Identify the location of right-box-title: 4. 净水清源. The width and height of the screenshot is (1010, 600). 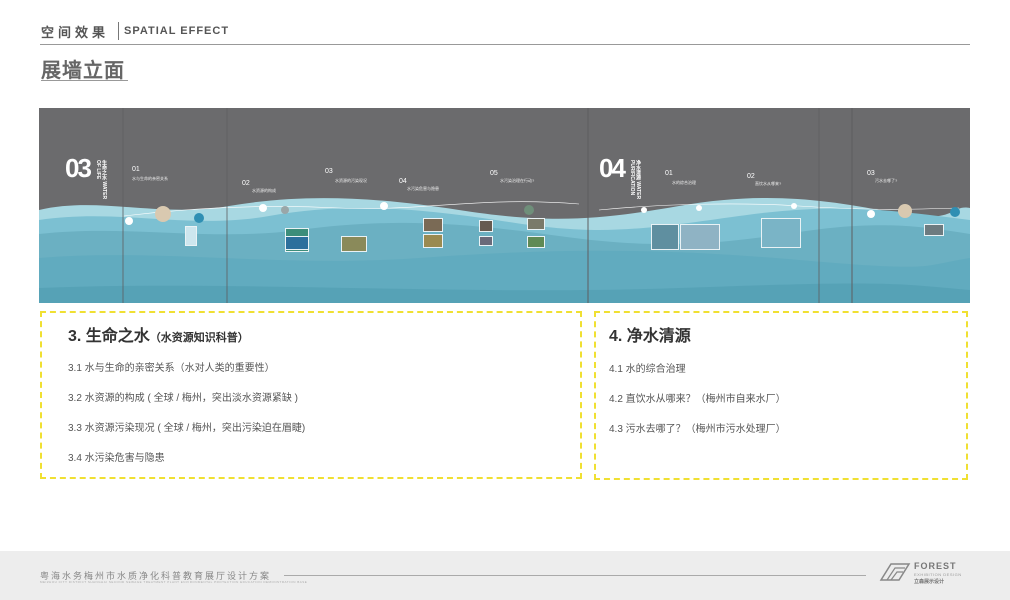
(650, 336).